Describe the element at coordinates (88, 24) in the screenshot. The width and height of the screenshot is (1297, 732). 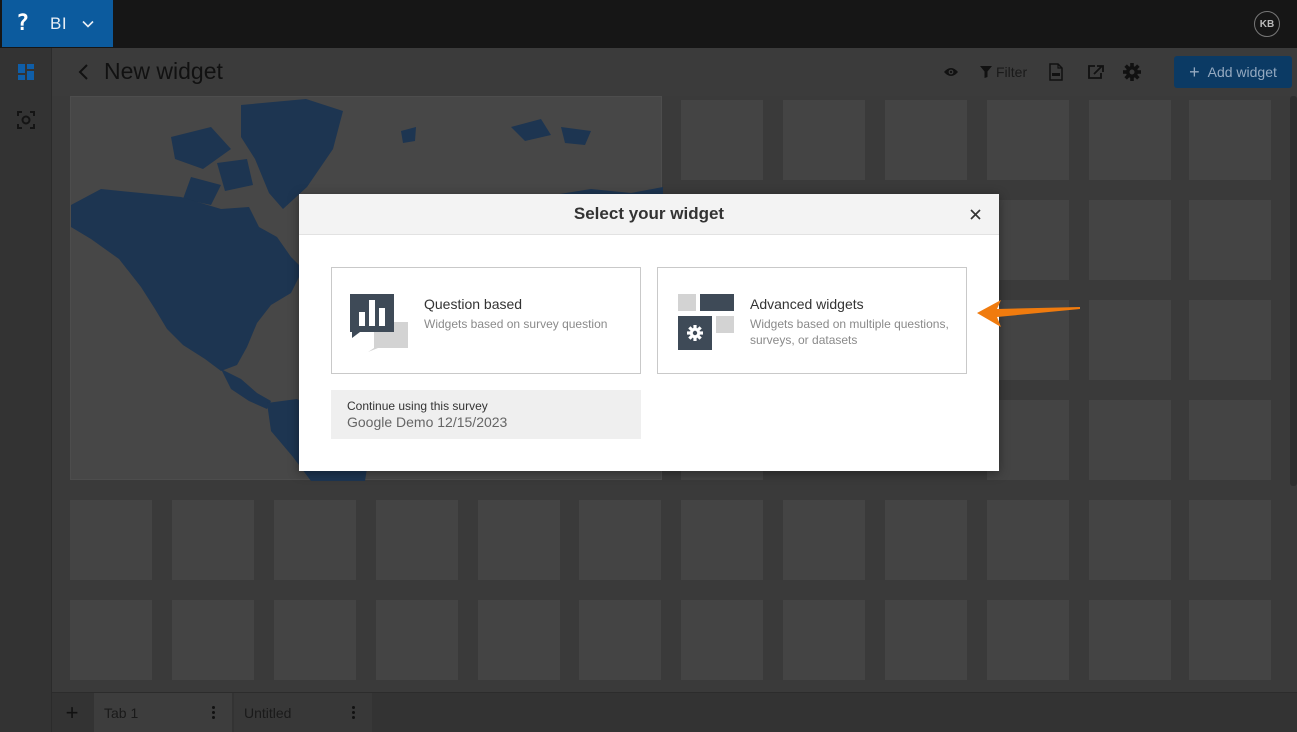
I see `chevron-down-icon` at that location.